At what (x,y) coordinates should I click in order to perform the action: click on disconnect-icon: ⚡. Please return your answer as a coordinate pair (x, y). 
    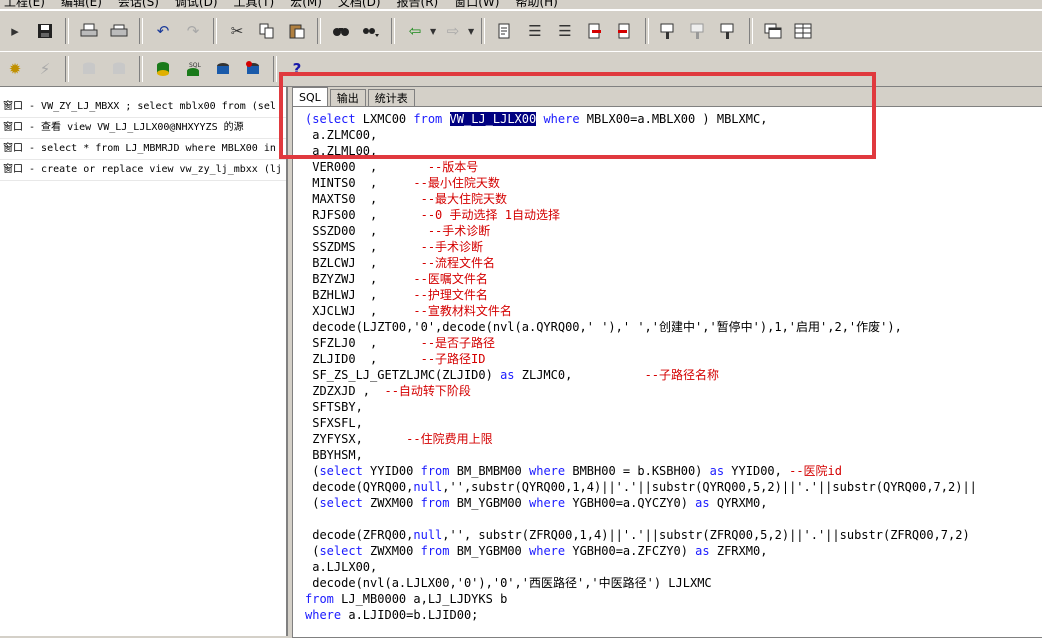
    Looking at the image, I should click on (45, 69).